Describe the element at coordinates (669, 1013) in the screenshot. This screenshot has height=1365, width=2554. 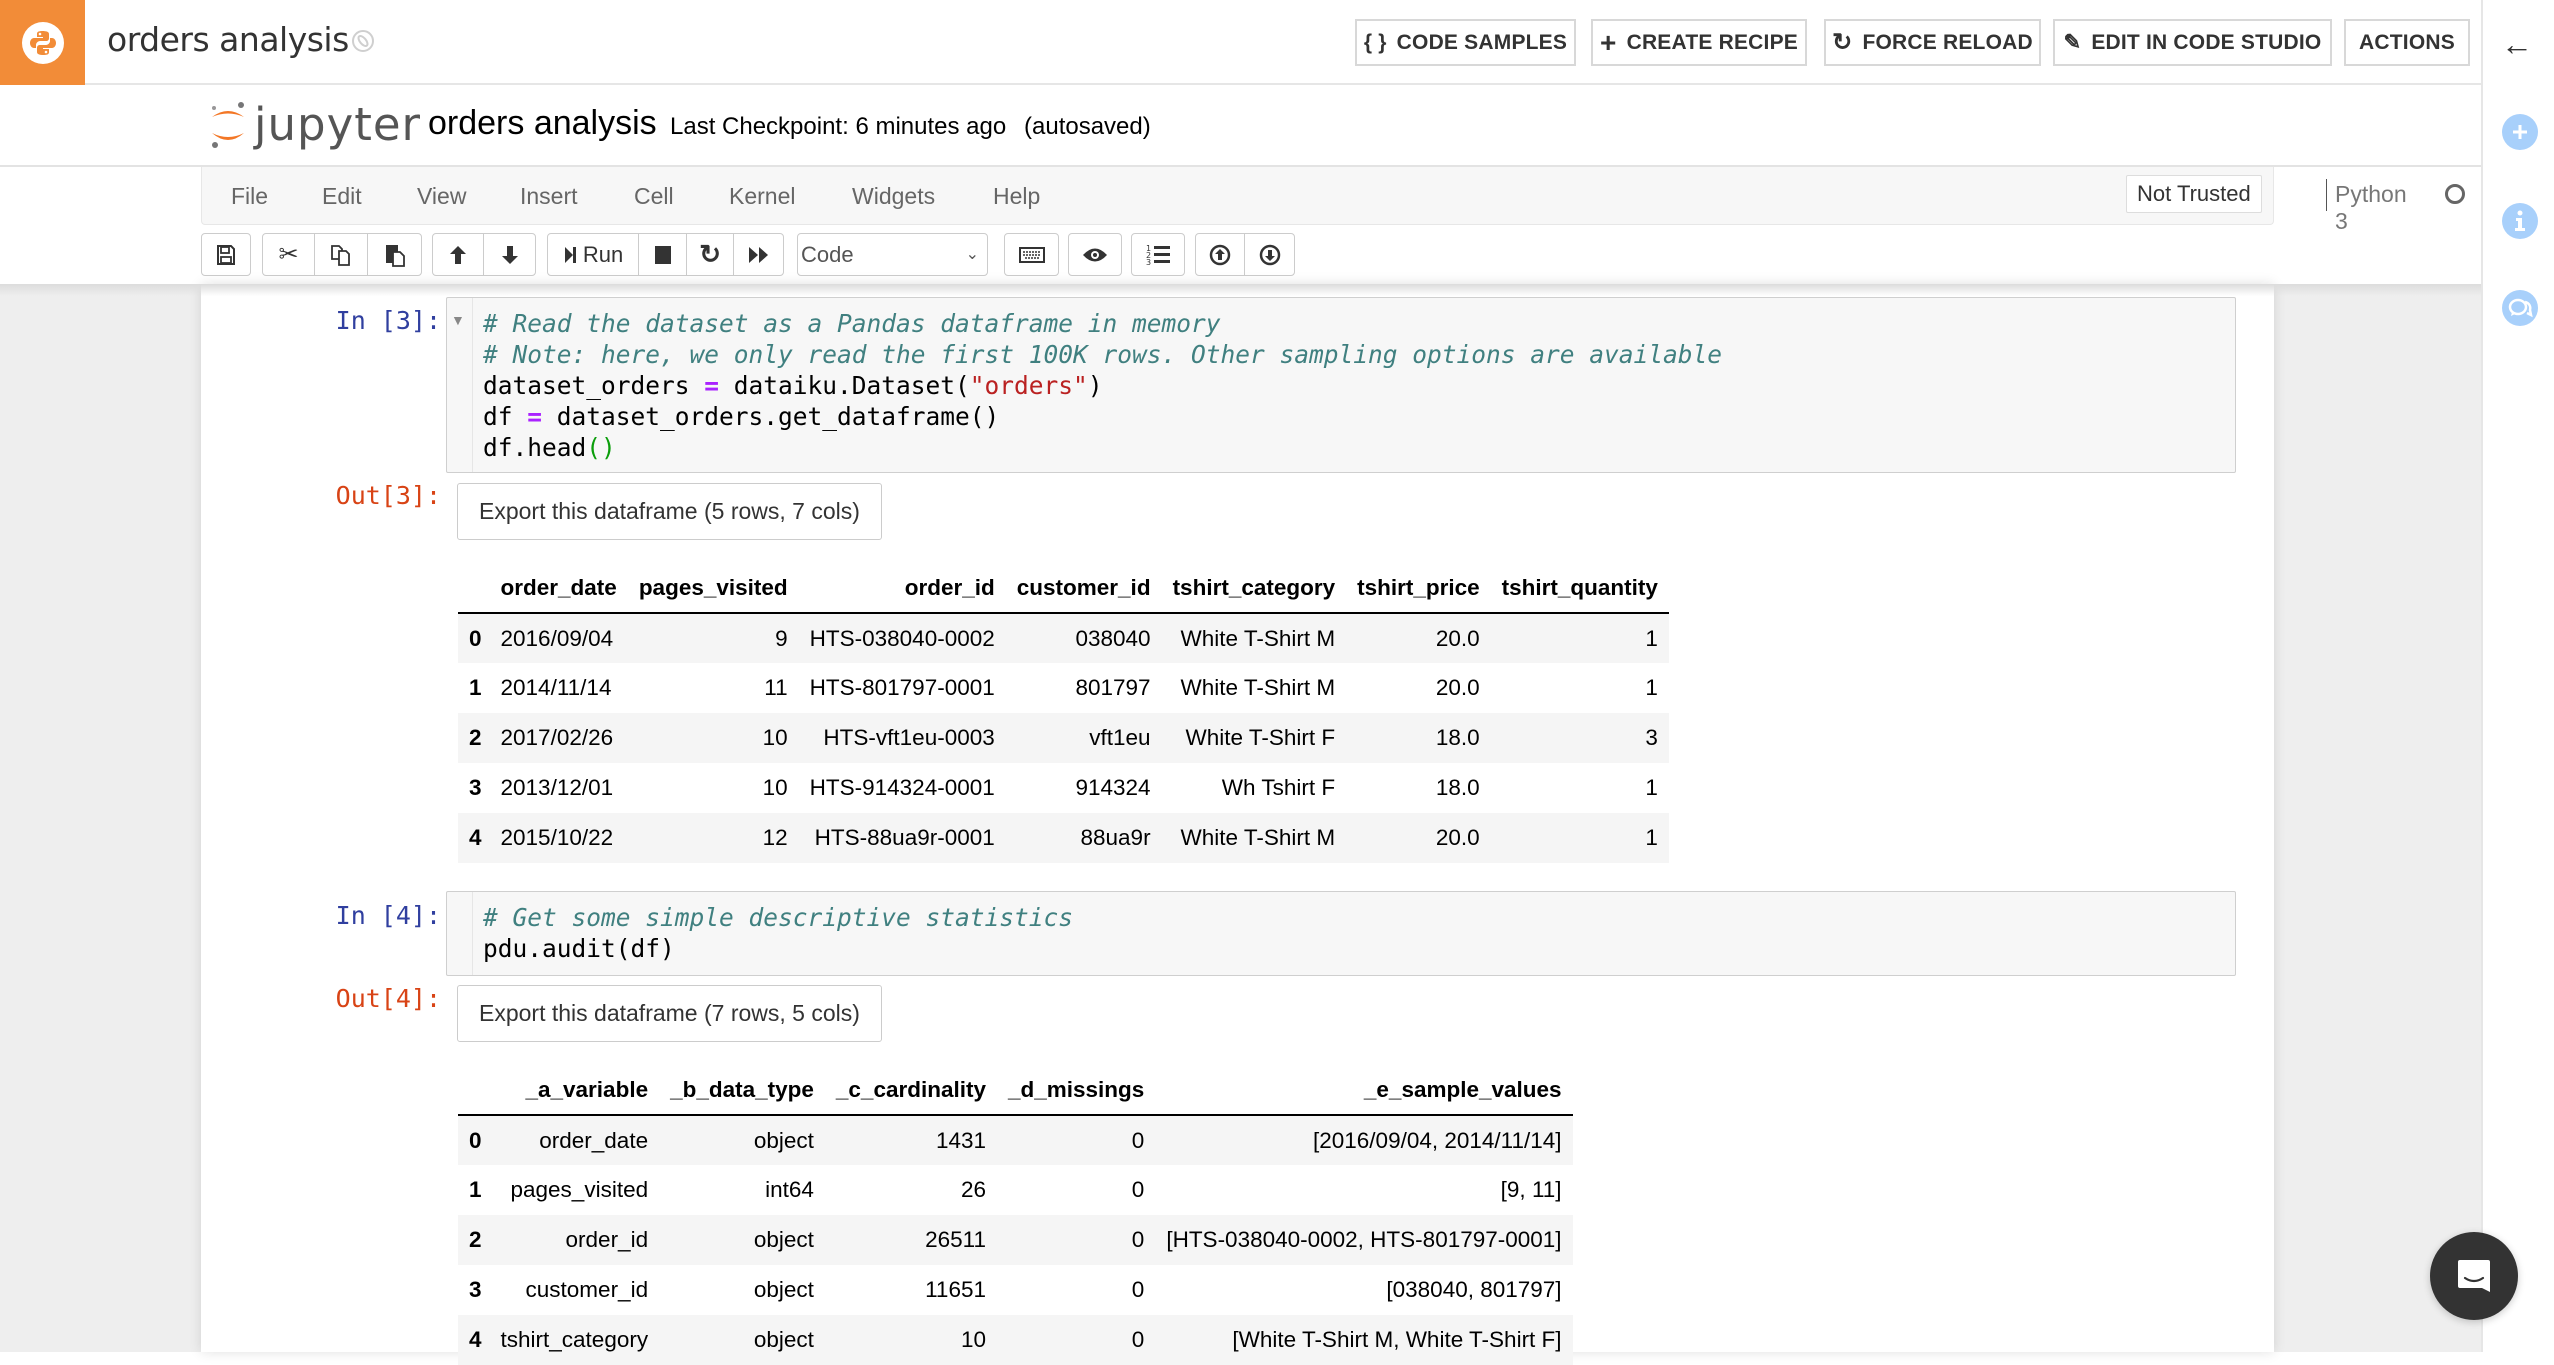
I see `export-dataframe-button: Export this dataframe (7 rows, 5 cols)` at that location.